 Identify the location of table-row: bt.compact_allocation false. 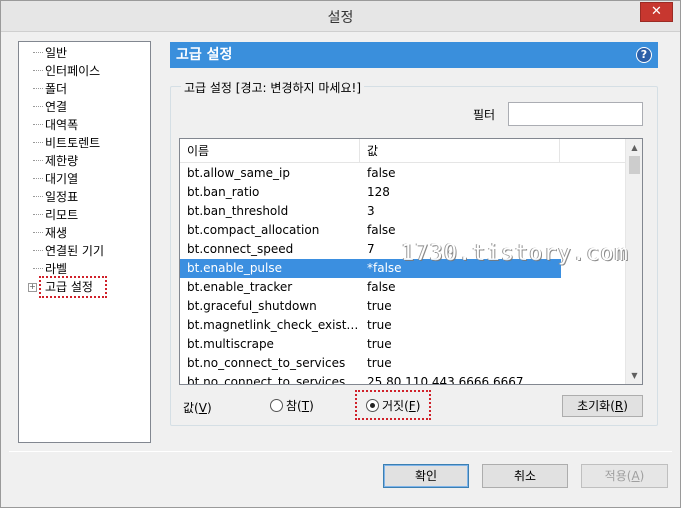
(403, 230).